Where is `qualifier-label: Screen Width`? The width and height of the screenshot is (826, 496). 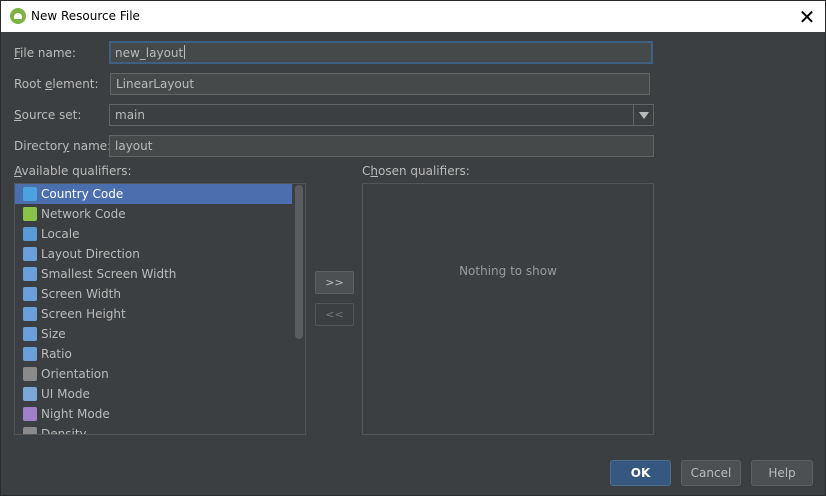
qualifier-label: Screen Width is located at coordinates (81, 294).